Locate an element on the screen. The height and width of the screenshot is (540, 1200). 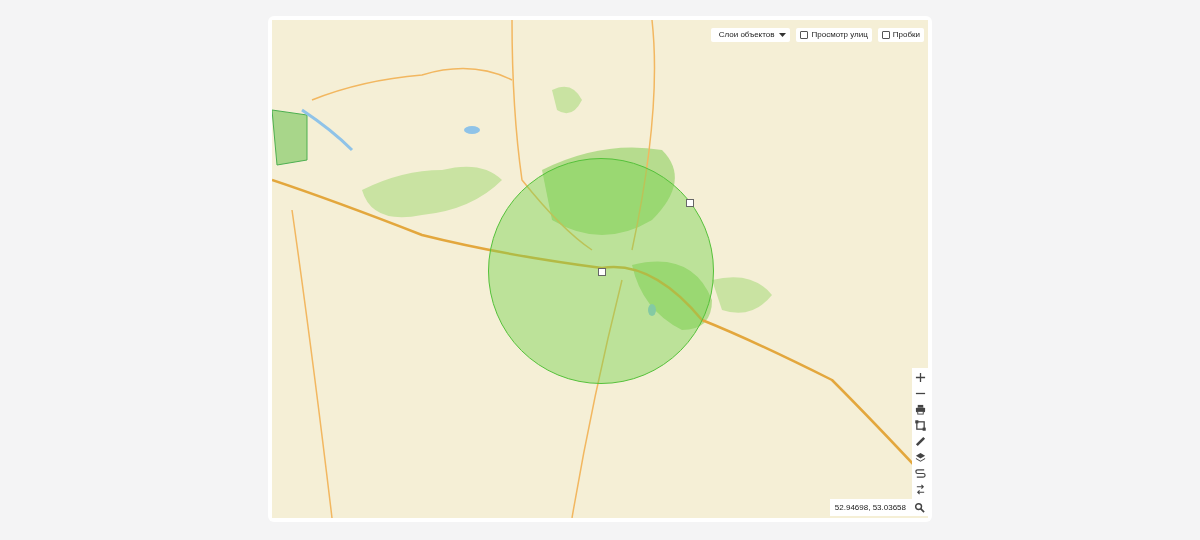
swap-icon is located at coordinates (920, 489).